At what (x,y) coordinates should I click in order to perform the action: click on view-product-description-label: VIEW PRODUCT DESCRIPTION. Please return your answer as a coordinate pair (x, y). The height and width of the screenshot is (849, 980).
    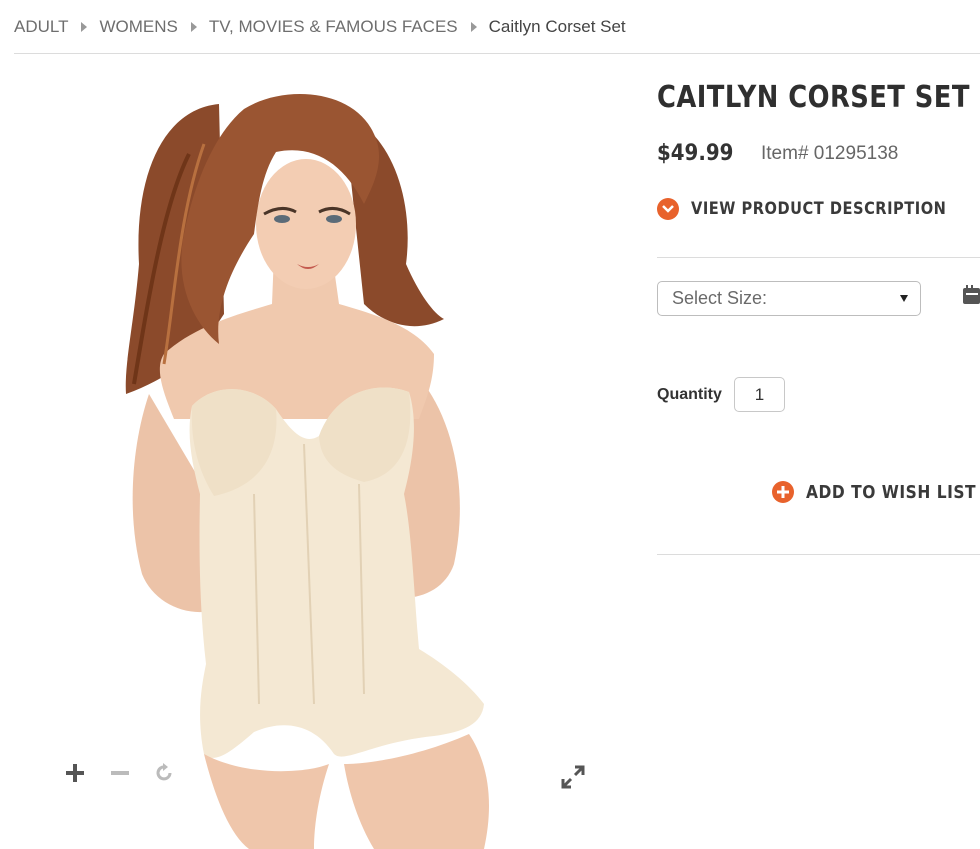
    Looking at the image, I should click on (819, 209).